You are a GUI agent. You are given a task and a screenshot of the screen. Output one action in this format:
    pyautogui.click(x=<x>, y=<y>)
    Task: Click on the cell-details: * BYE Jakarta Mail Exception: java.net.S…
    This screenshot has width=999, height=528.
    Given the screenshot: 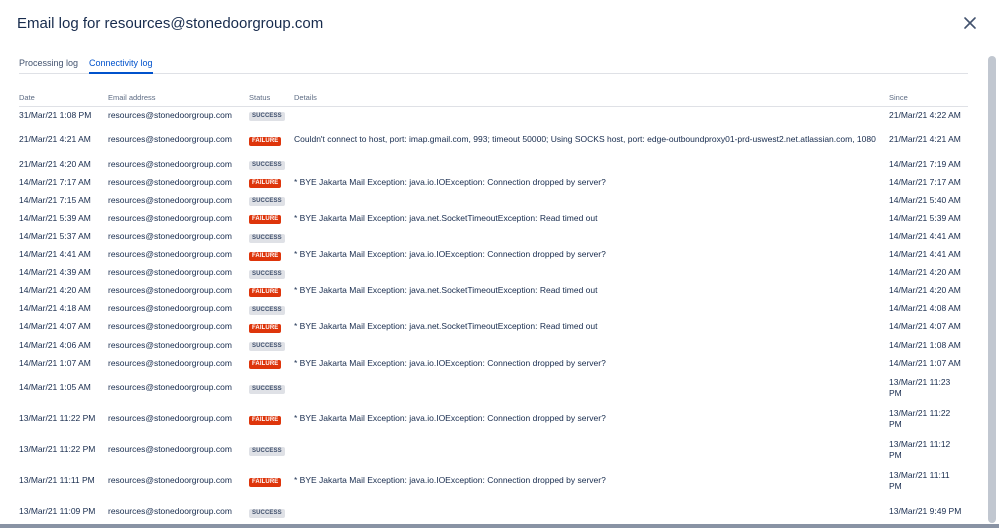 What is the action you would take?
    pyautogui.click(x=446, y=217)
    